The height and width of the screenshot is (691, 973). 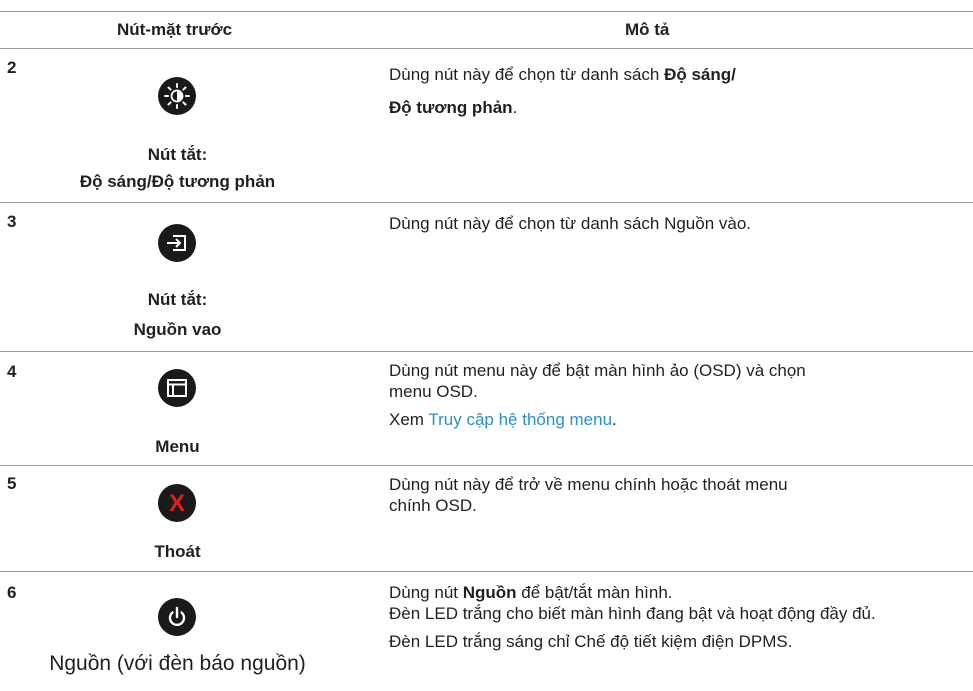 What do you see at coordinates (12, 371) in the screenshot?
I see `row-number: 4` at bounding box center [12, 371].